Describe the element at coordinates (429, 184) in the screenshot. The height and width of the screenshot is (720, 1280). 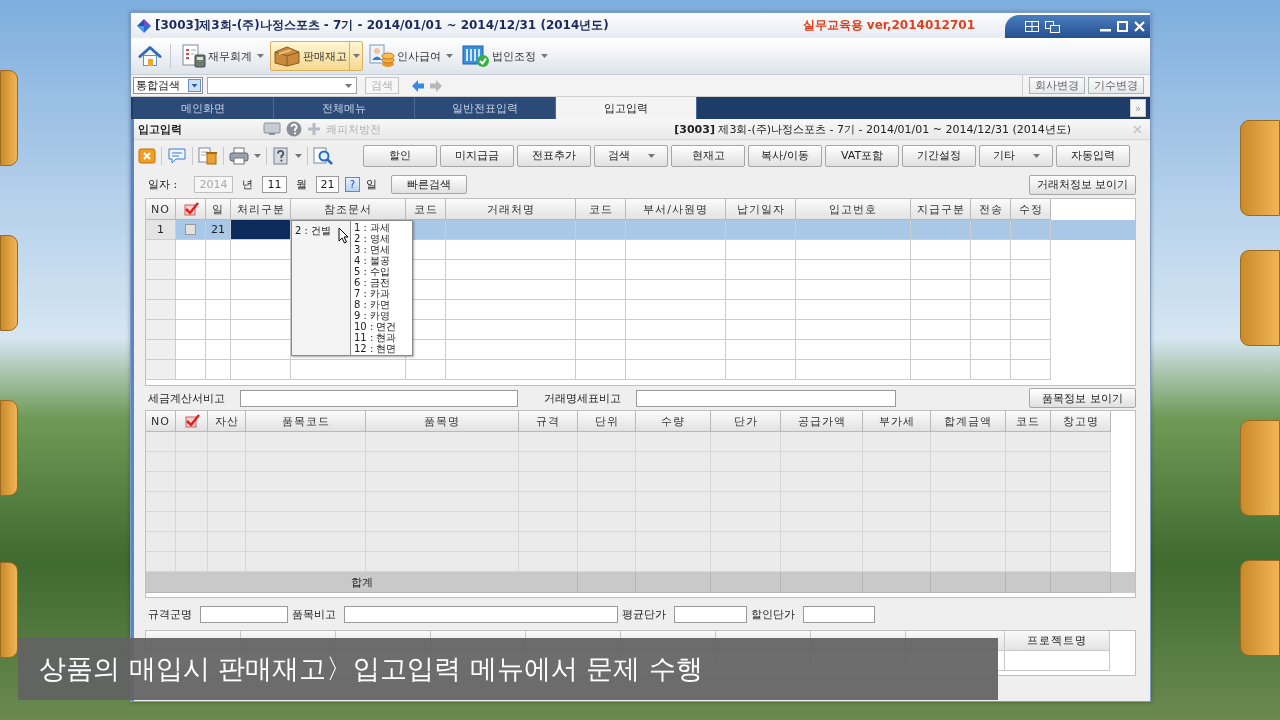
I see `quick-search-button: 빠른검색` at that location.